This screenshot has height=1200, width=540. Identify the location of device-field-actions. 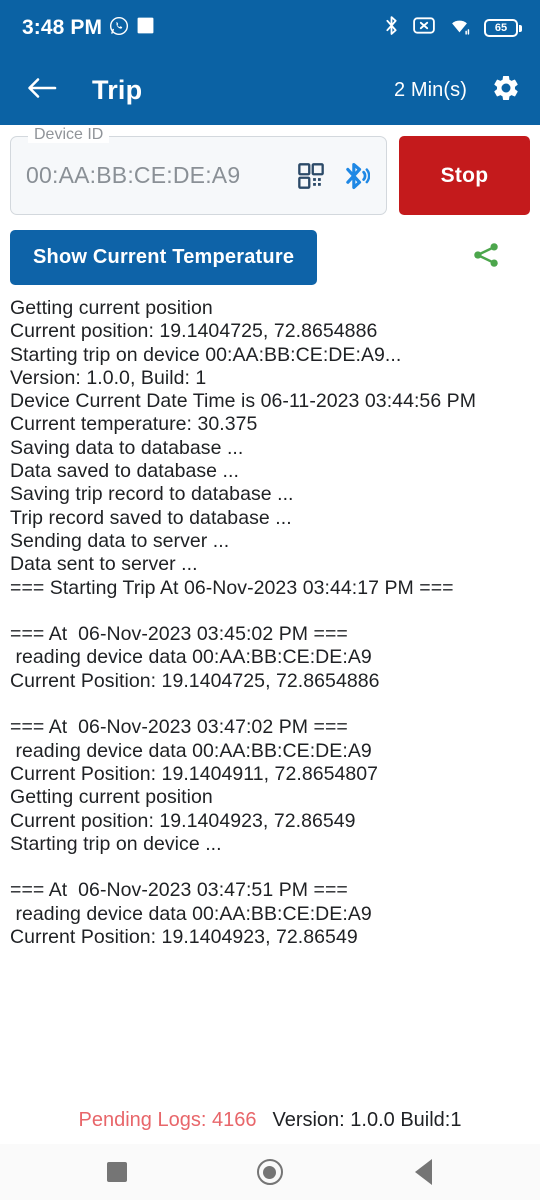
(333, 176).